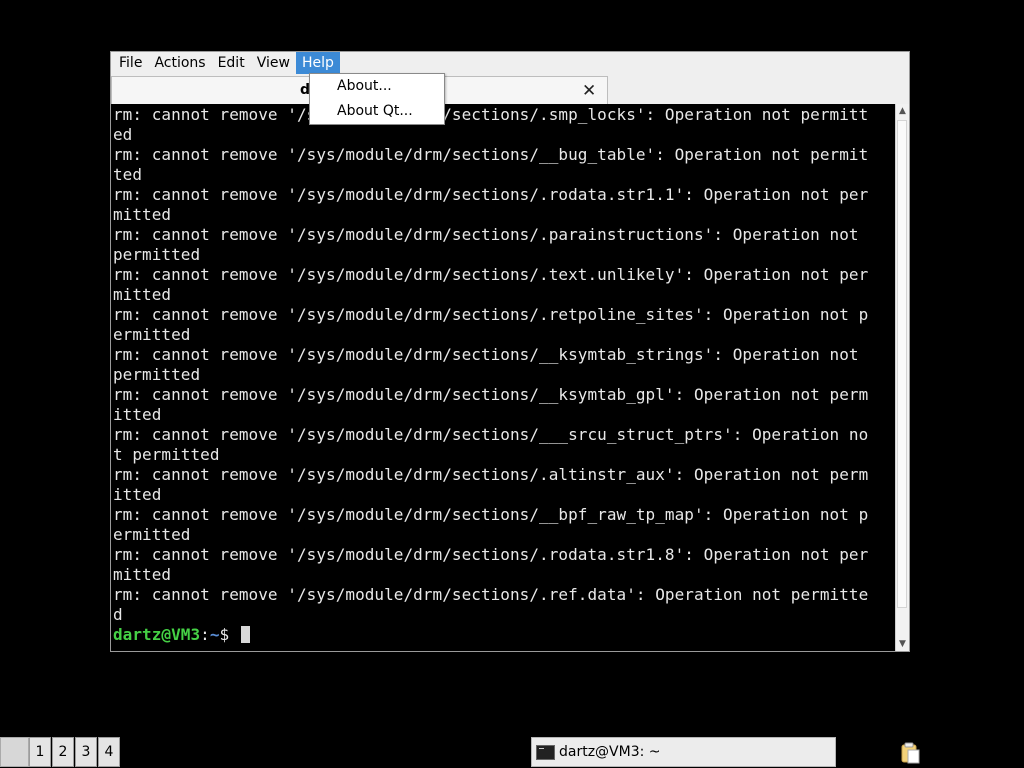 The image size is (1024, 768). What do you see at coordinates (589, 91) in the screenshot?
I see `close-tab-icon: ✕` at bounding box center [589, 91].